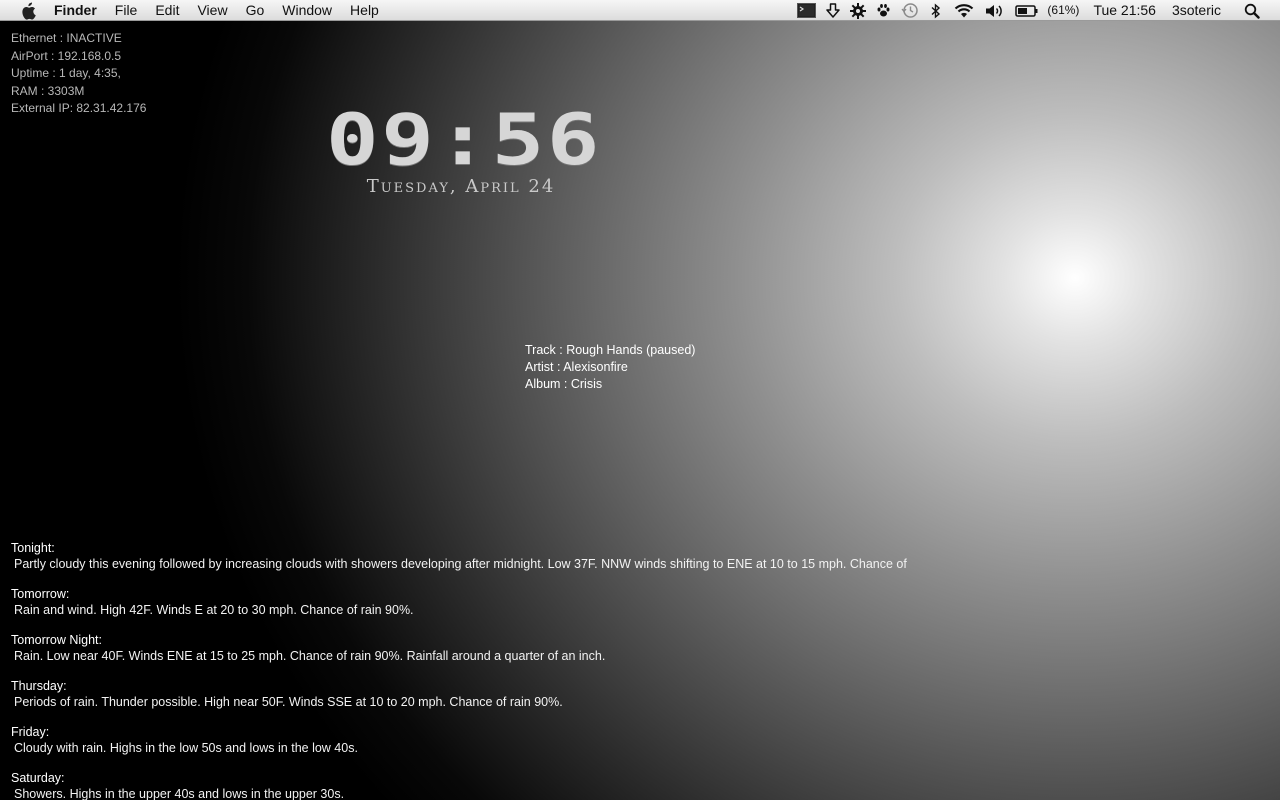  What do you see at coordinates (1027, 10) in the screenshot?
I see `battery-icon` at bounding box center [1027, 10].